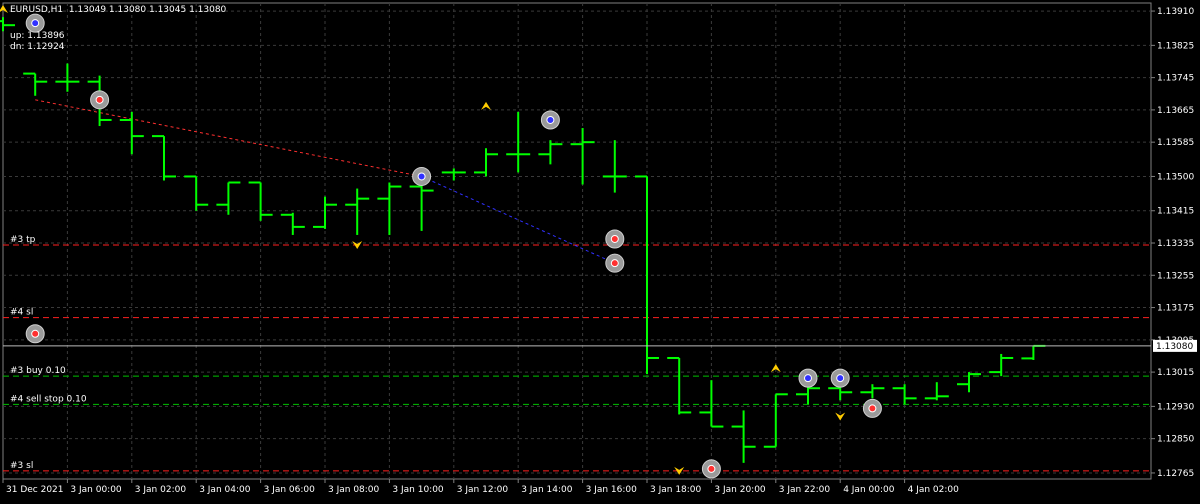  Describe the element at coordinates (1175, 111) in the screenshot. I see `price-tick-label: 1.13665` at that location.